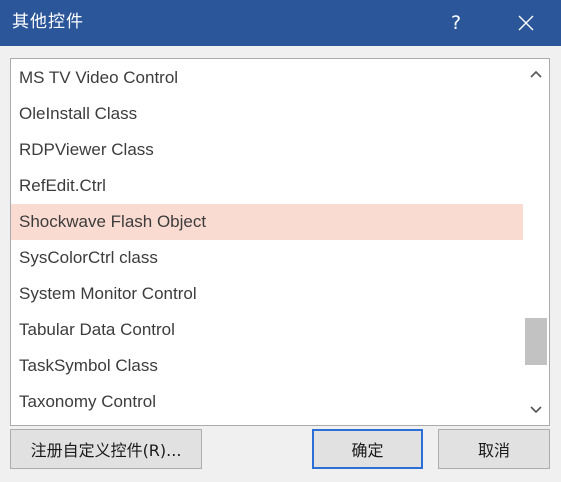  Describe the element at coordinates (267, 294) in the screenshot. I see `list-item: System Monitor Control` at that location.